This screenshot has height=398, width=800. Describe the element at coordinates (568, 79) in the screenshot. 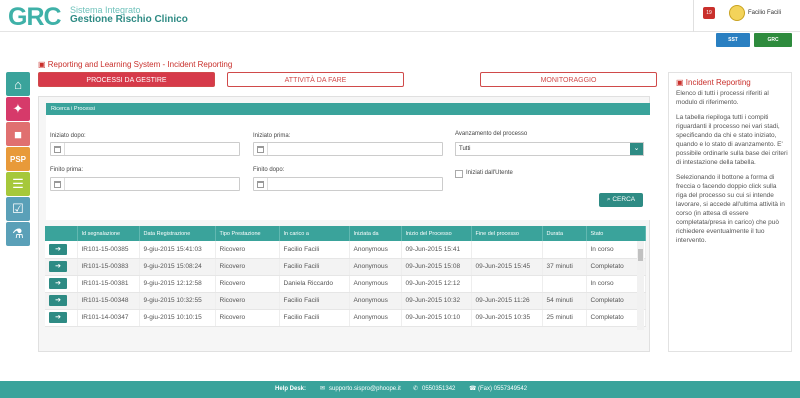

I see `tab-monitoraggio: MONITORAGGIO` at that location.